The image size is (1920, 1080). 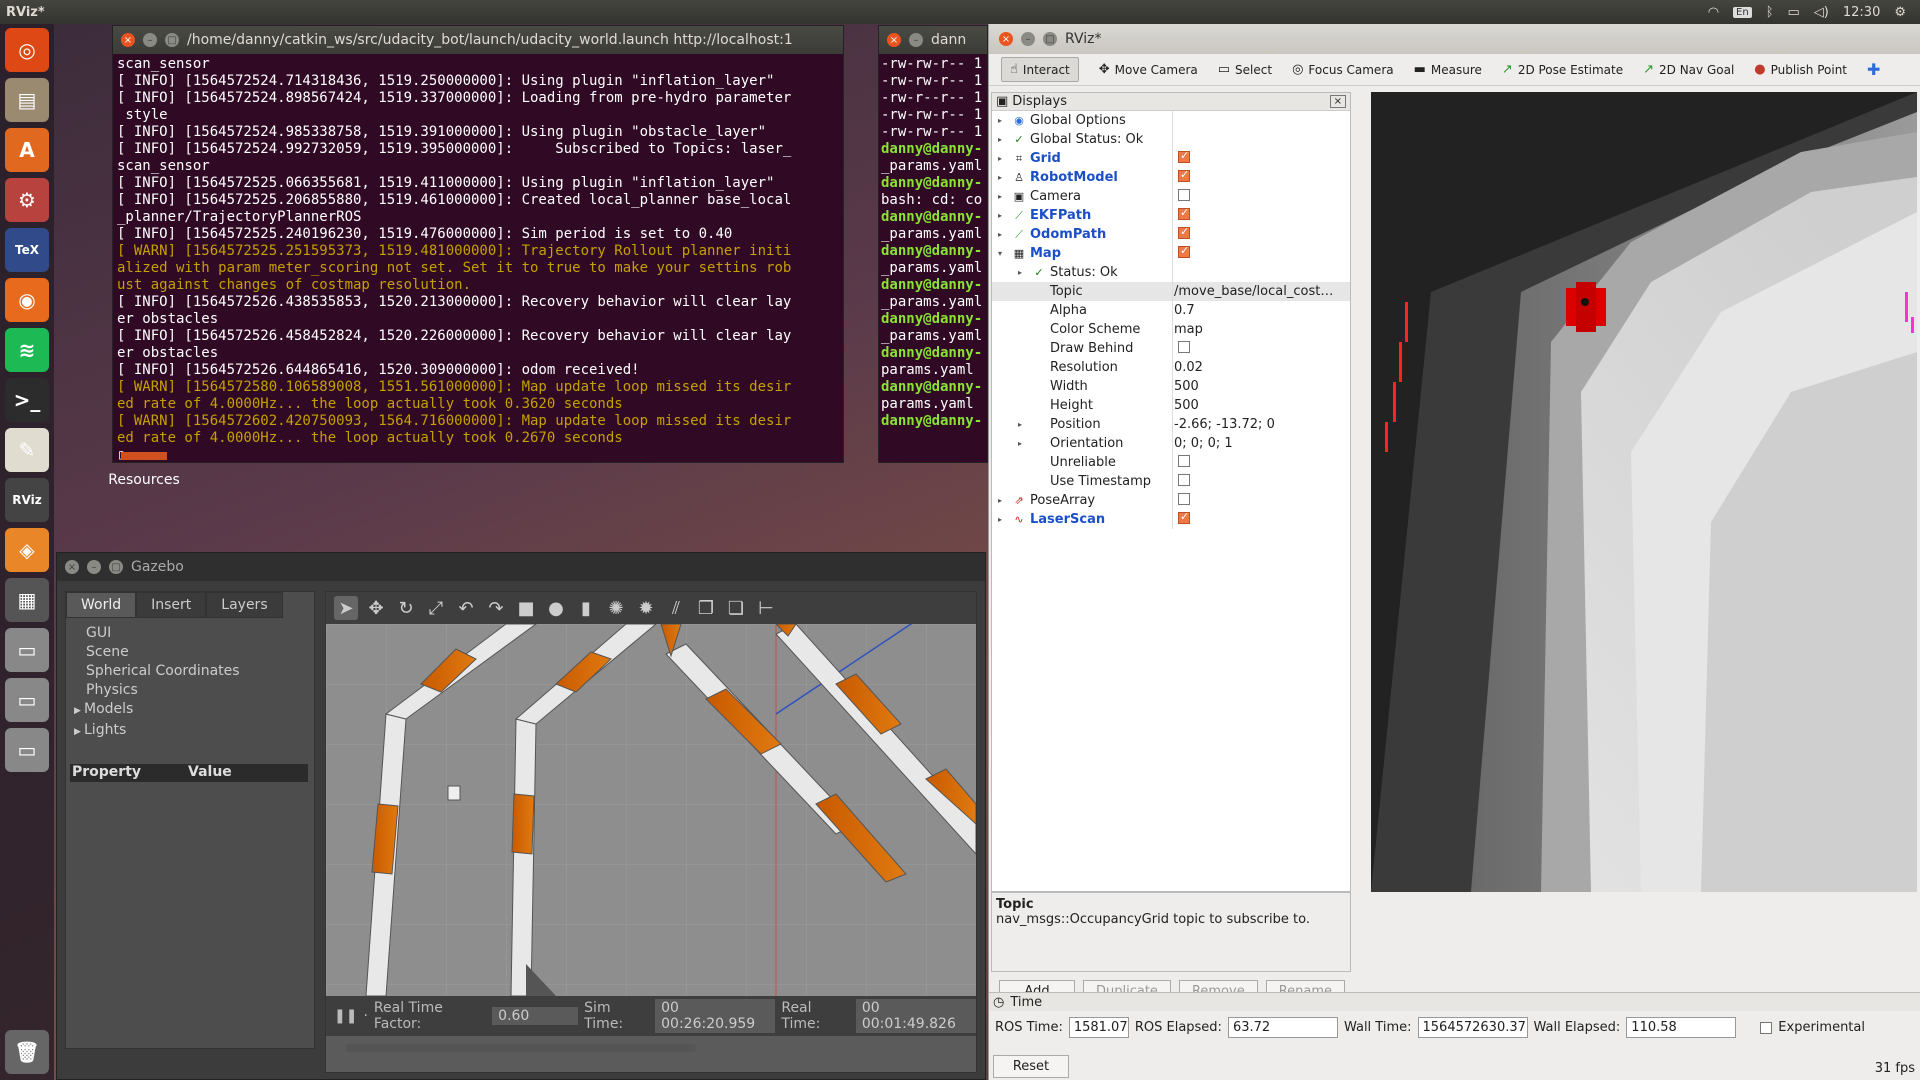 What do you see at coordinates (1282, 1027) in the screenshot?
I see `ros-elapsed-field: 63.72` at bounding box center [1282, 1027].